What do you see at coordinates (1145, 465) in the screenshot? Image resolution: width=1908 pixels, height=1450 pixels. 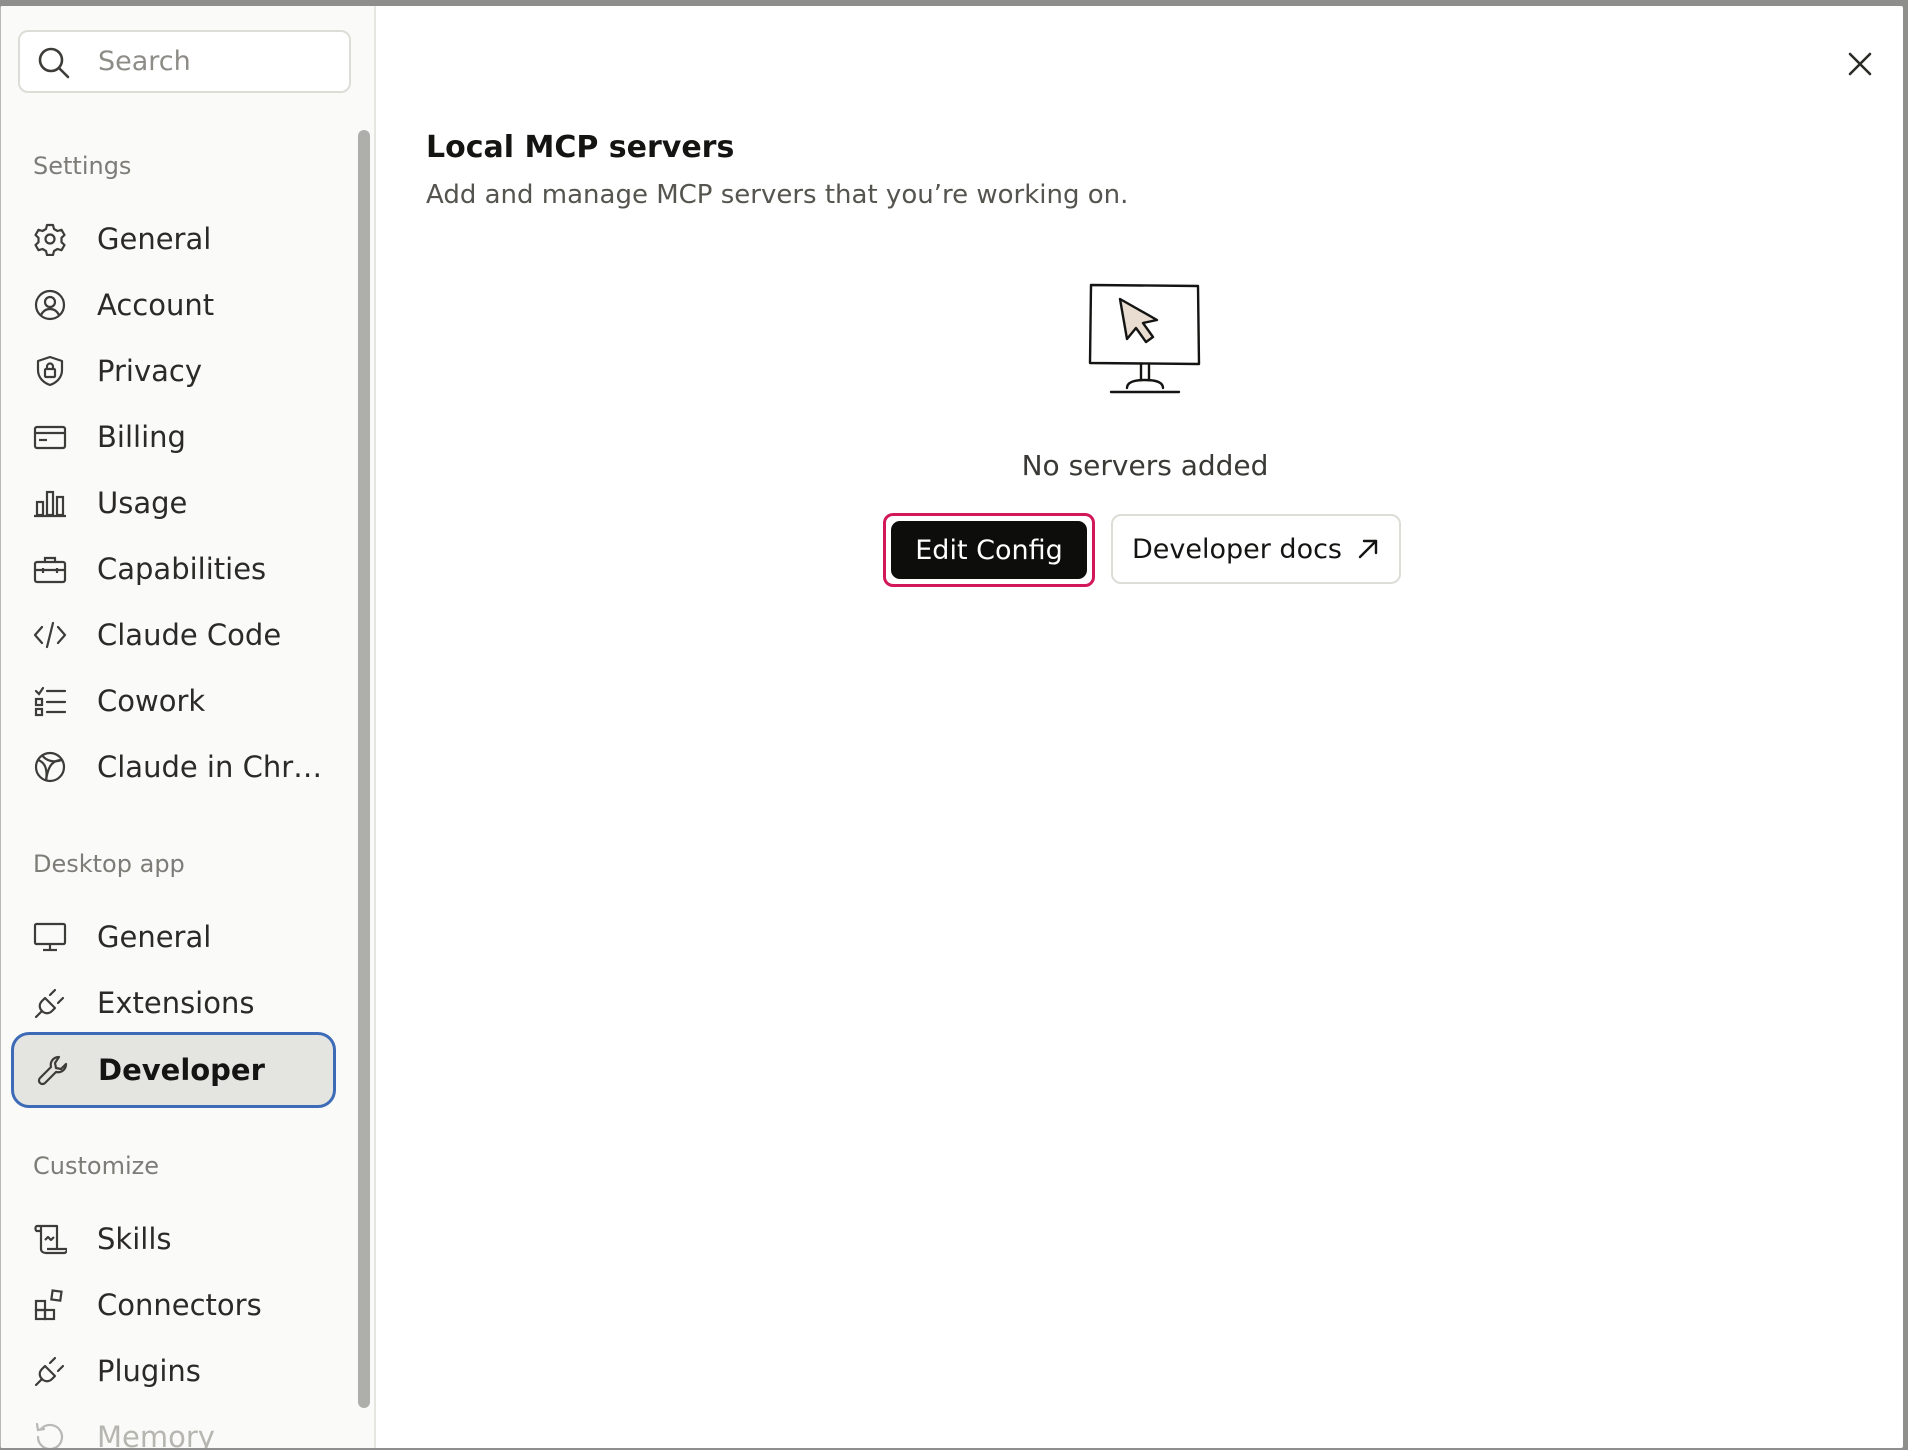 I see `empty-state-text: No servers added` at bounding box center [1145, 465].